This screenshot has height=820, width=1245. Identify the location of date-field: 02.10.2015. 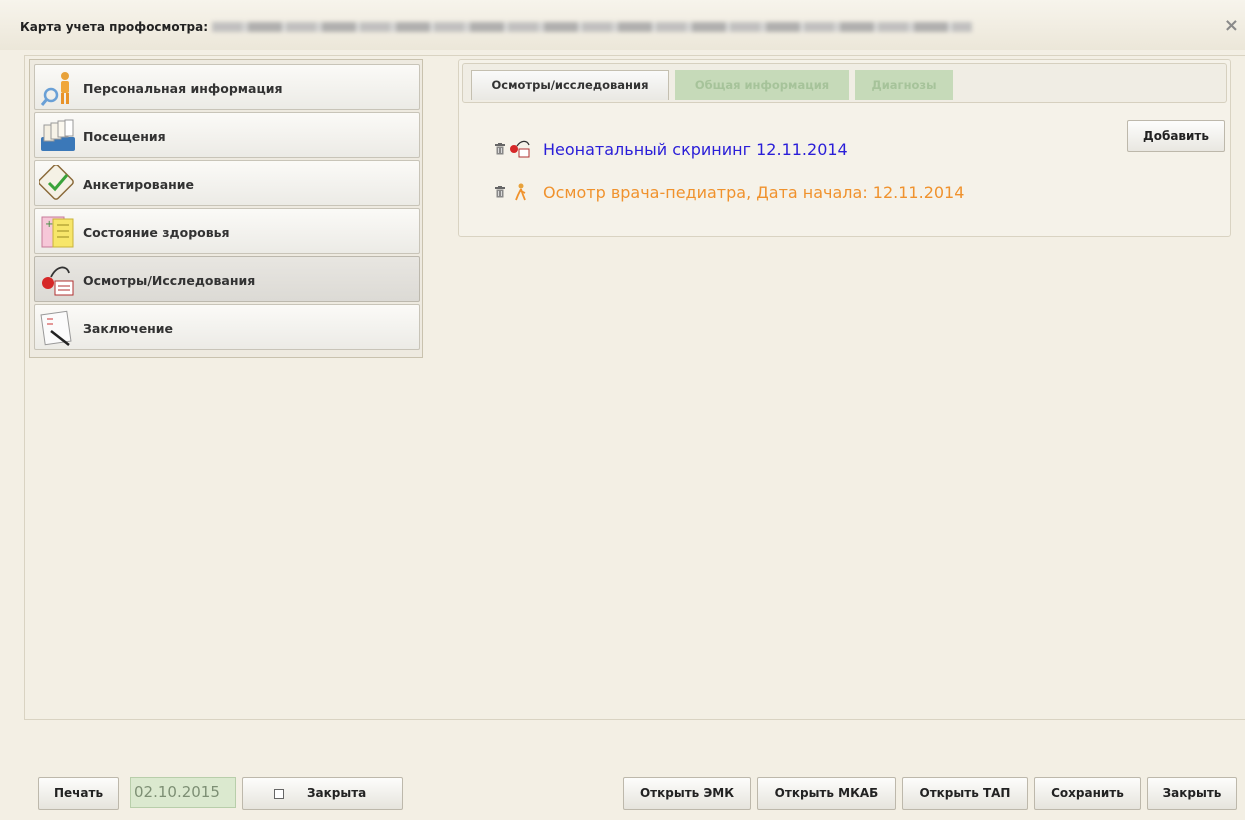
(183, 792).